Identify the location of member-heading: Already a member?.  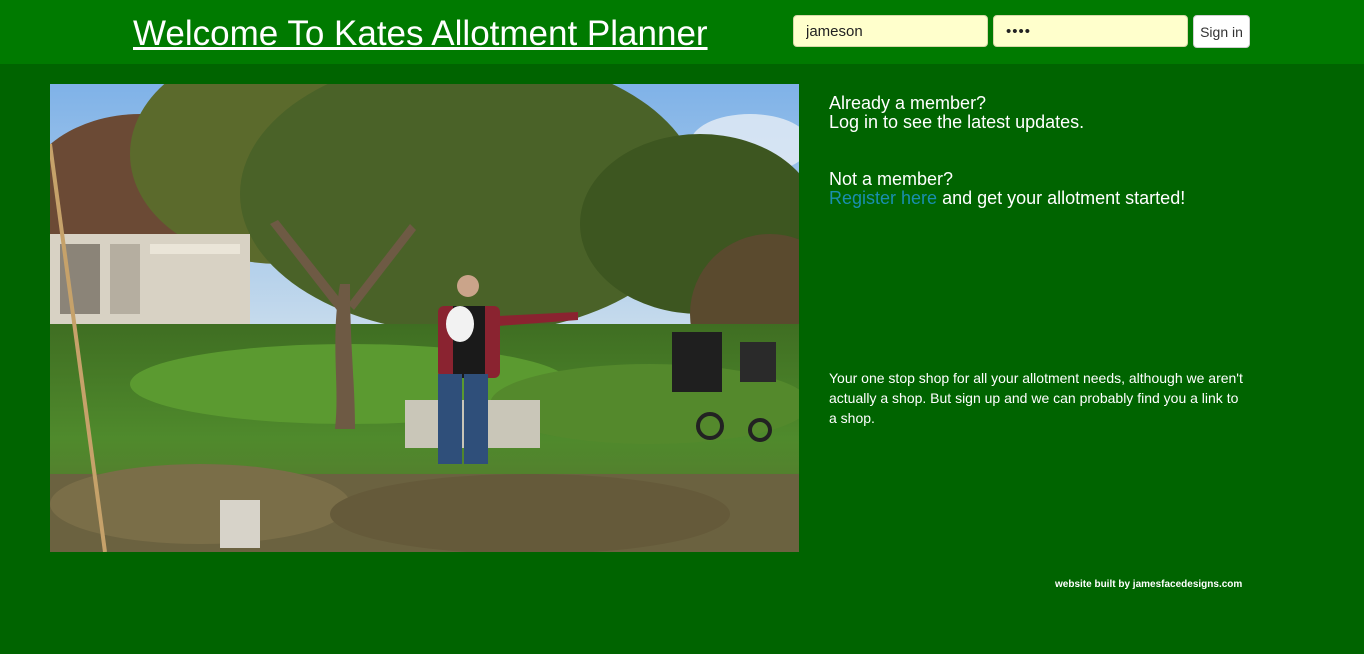
(908, 103).